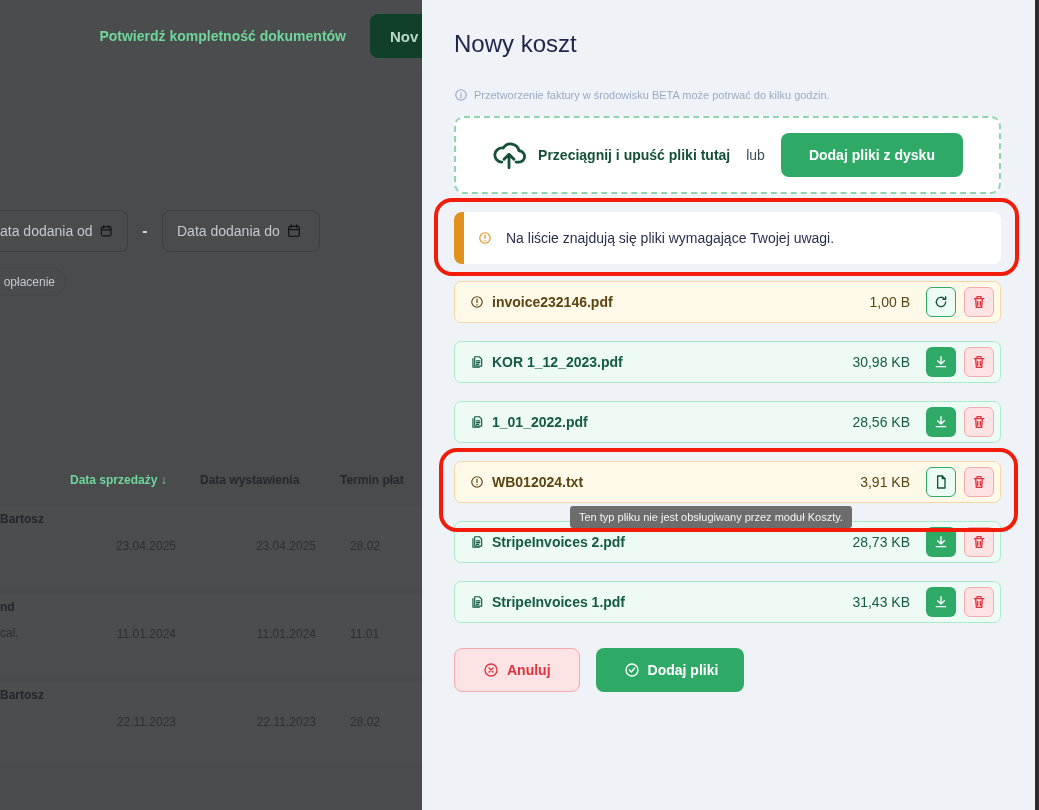 The height and width of the screenshot is (810, 1039). Describe the element at coordinates (516, 44) in the screenshot. I see `drawer-title: Nowy koszt` at that location.